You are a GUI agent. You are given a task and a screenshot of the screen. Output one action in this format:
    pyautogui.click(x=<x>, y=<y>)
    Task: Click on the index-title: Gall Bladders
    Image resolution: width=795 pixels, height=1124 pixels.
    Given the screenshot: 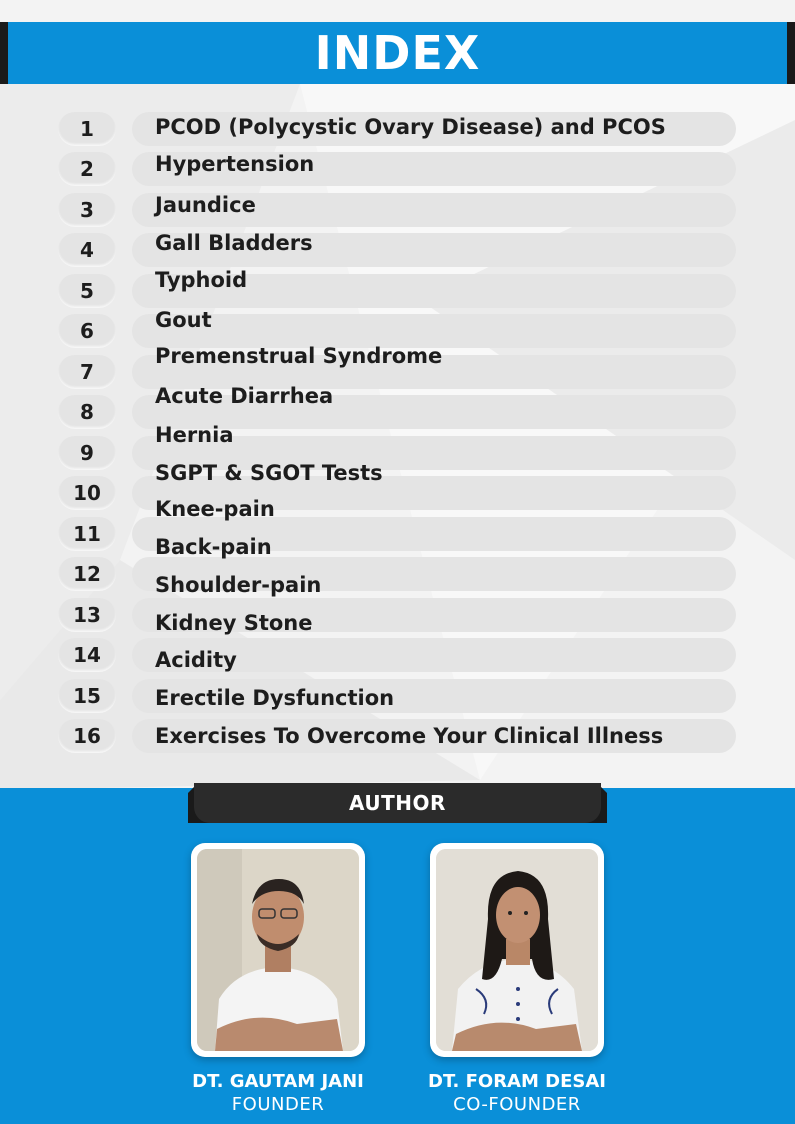 What is the action you would take?
    pyautogui.click(x=234, y=243)
    